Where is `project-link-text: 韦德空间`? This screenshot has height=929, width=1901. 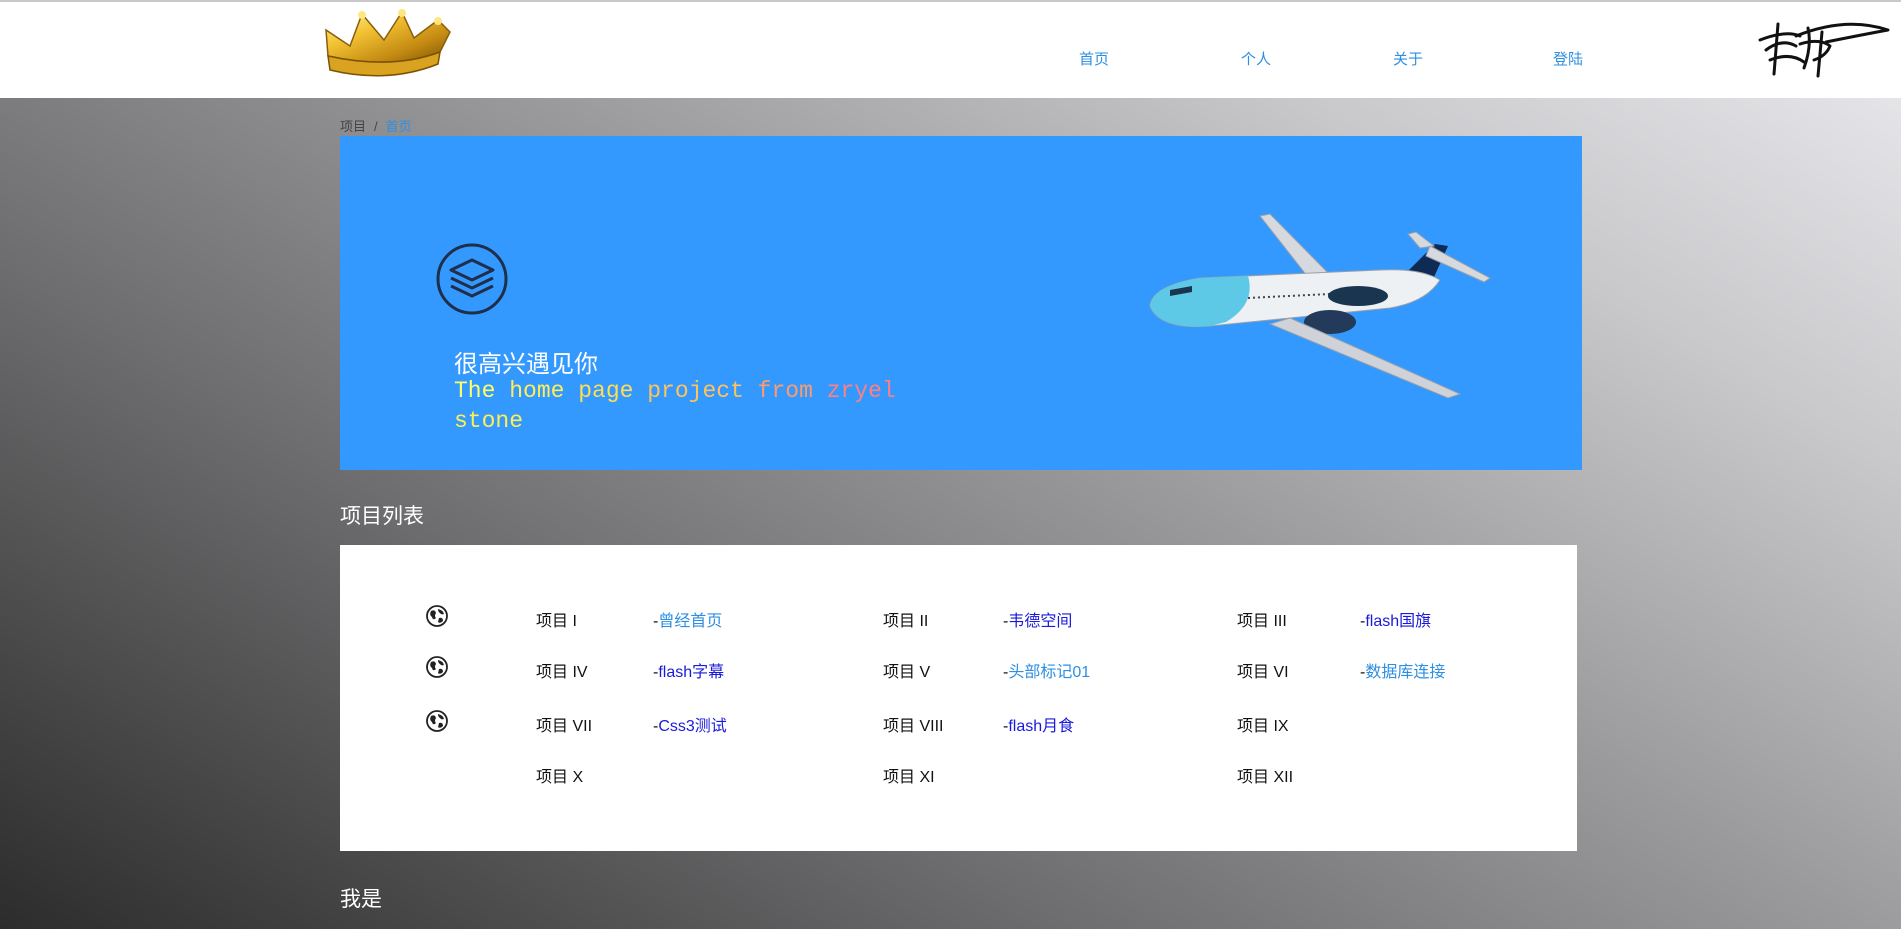
project-link-text: 韦德空间 is located at coordinates (1040, 621).